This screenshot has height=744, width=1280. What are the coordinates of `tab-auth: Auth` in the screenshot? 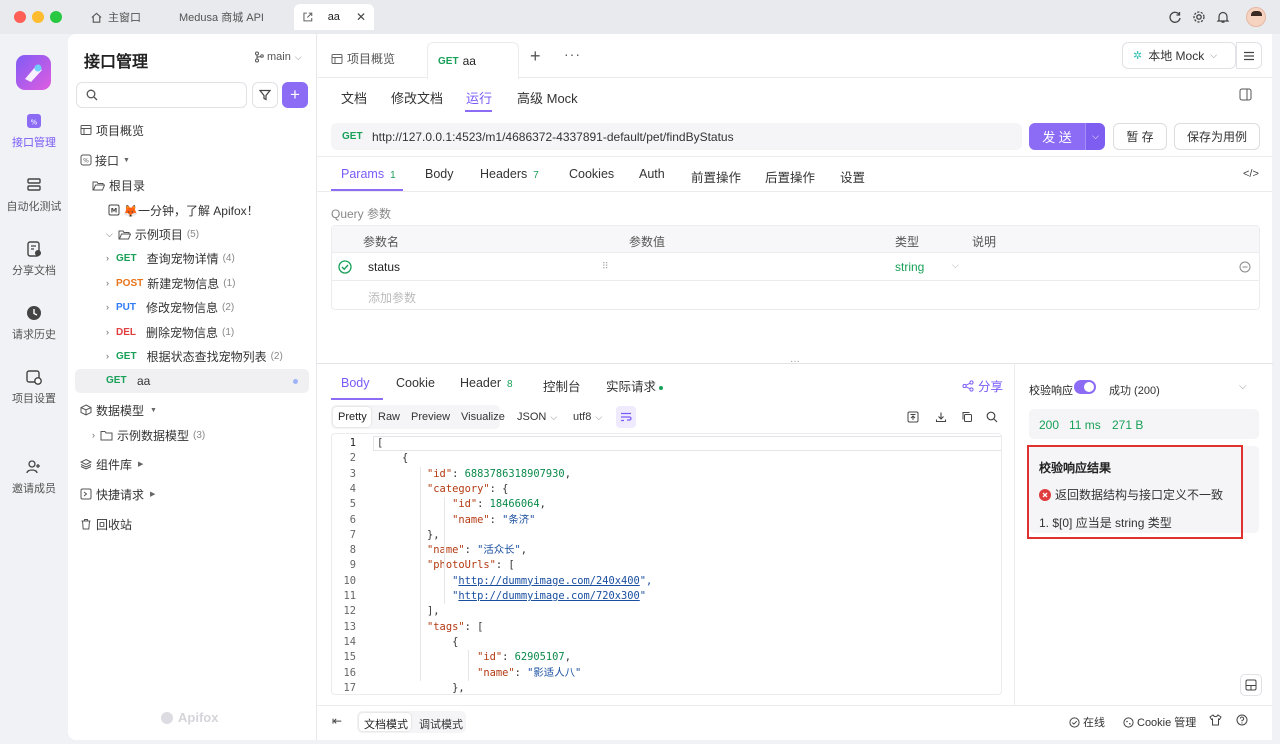 It's located at (652, 174).